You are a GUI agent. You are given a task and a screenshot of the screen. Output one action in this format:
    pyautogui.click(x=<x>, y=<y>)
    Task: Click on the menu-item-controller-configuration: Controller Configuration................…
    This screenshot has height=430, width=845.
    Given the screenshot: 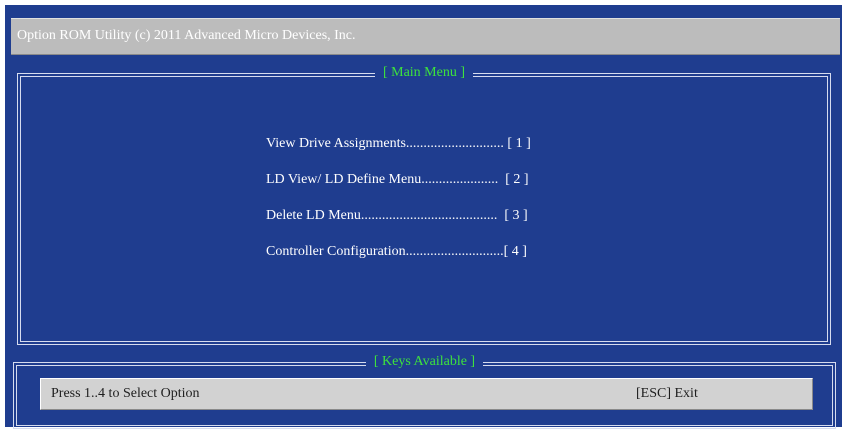 What is the action you would take?
    pyautogui.click(x=398, y=252)
    